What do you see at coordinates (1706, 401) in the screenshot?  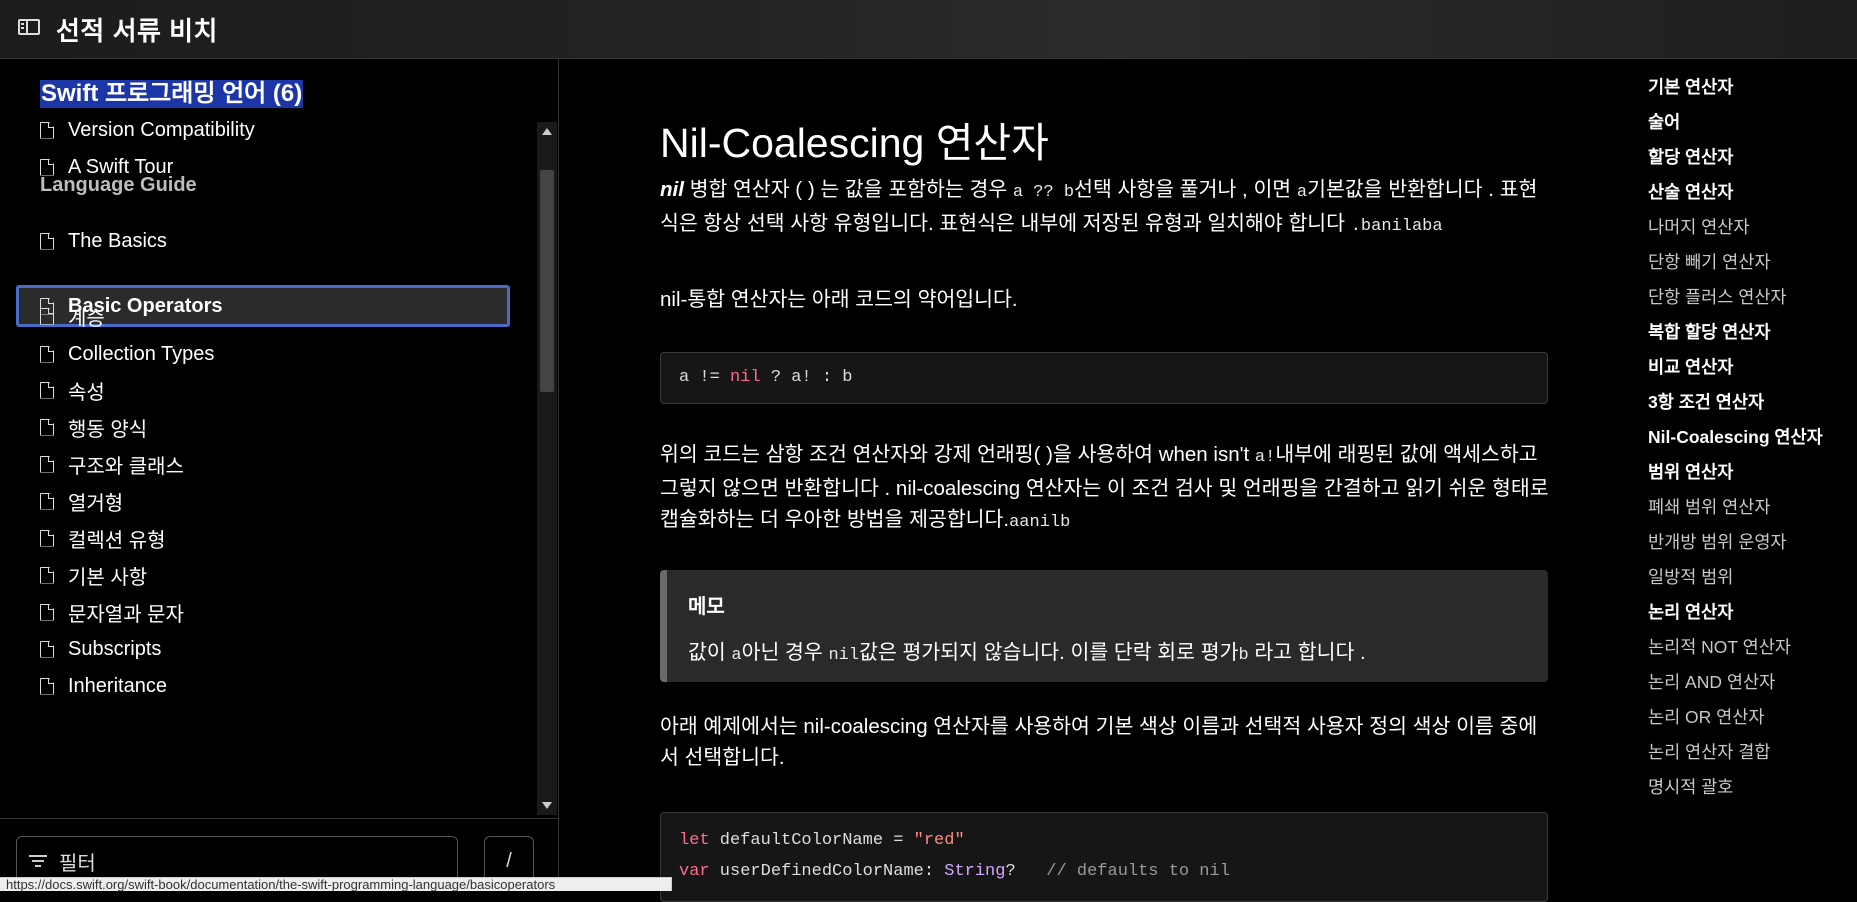 I see `toc-item: 3항 조건 연산자` at bounding box center [1706, 401].